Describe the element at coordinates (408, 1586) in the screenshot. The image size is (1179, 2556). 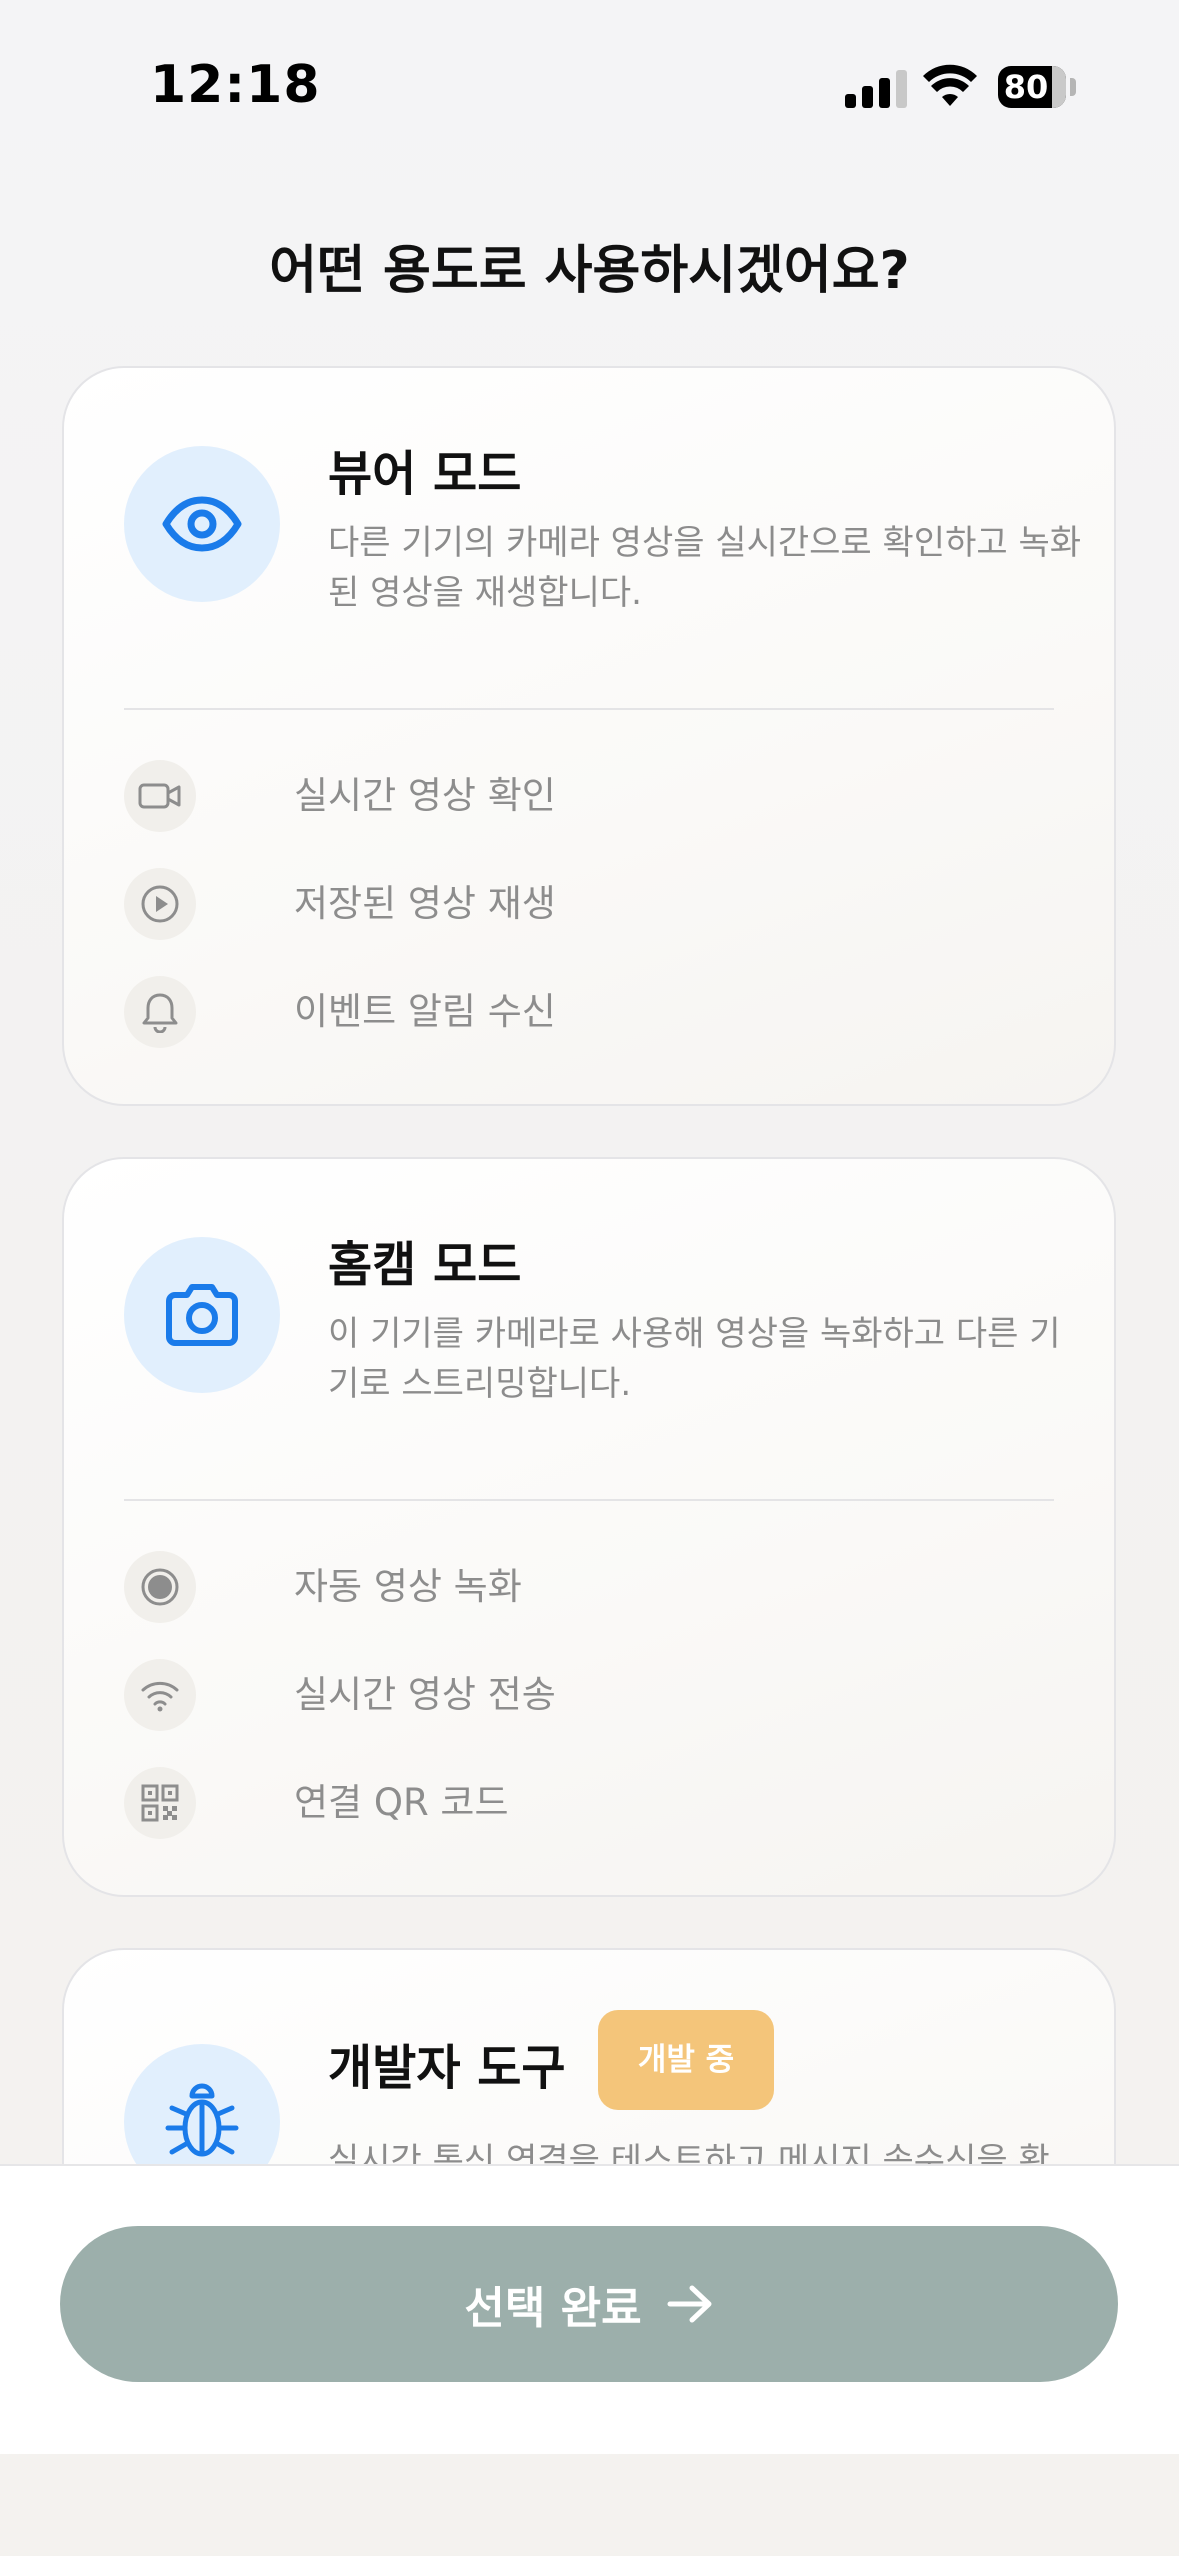
I see `feature-label: 자동 영상 녹화` at that location.